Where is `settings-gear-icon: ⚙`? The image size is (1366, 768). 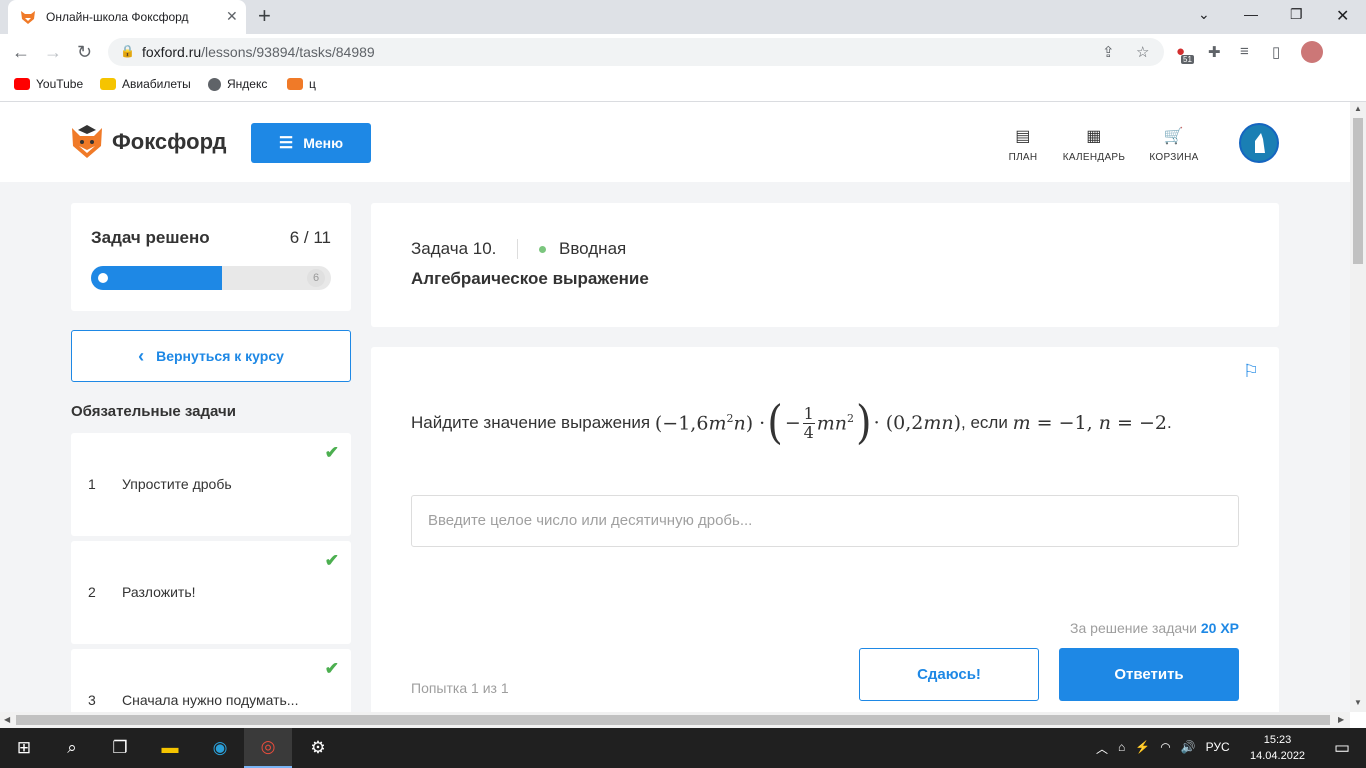 settings-gear-icon: ⚙ is located at coordinates (318, 748).